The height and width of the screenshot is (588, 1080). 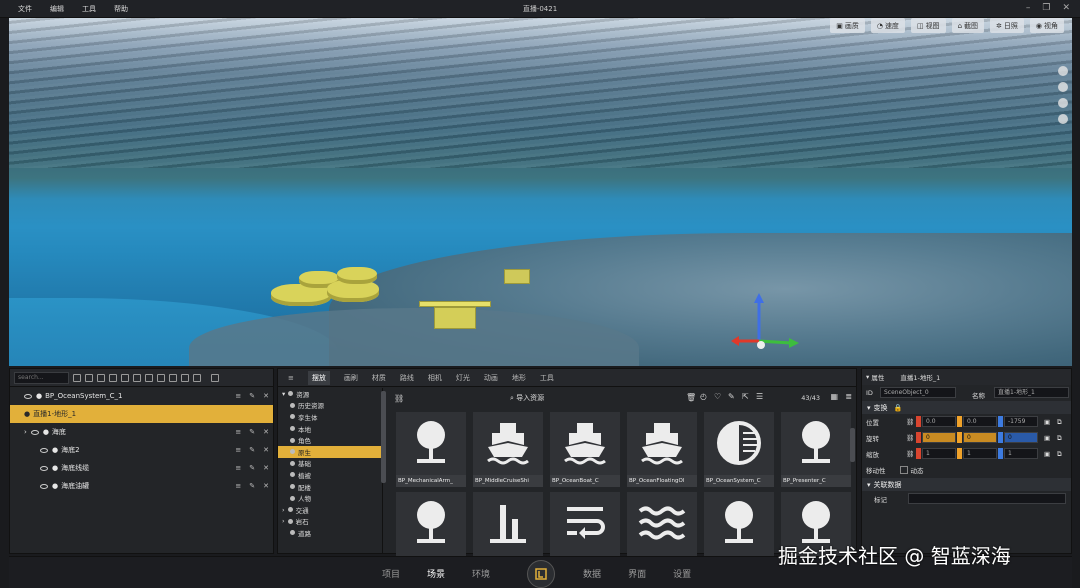 I want to click on camera-view-button: ◉ 视角, so click(x=1046, y=25).